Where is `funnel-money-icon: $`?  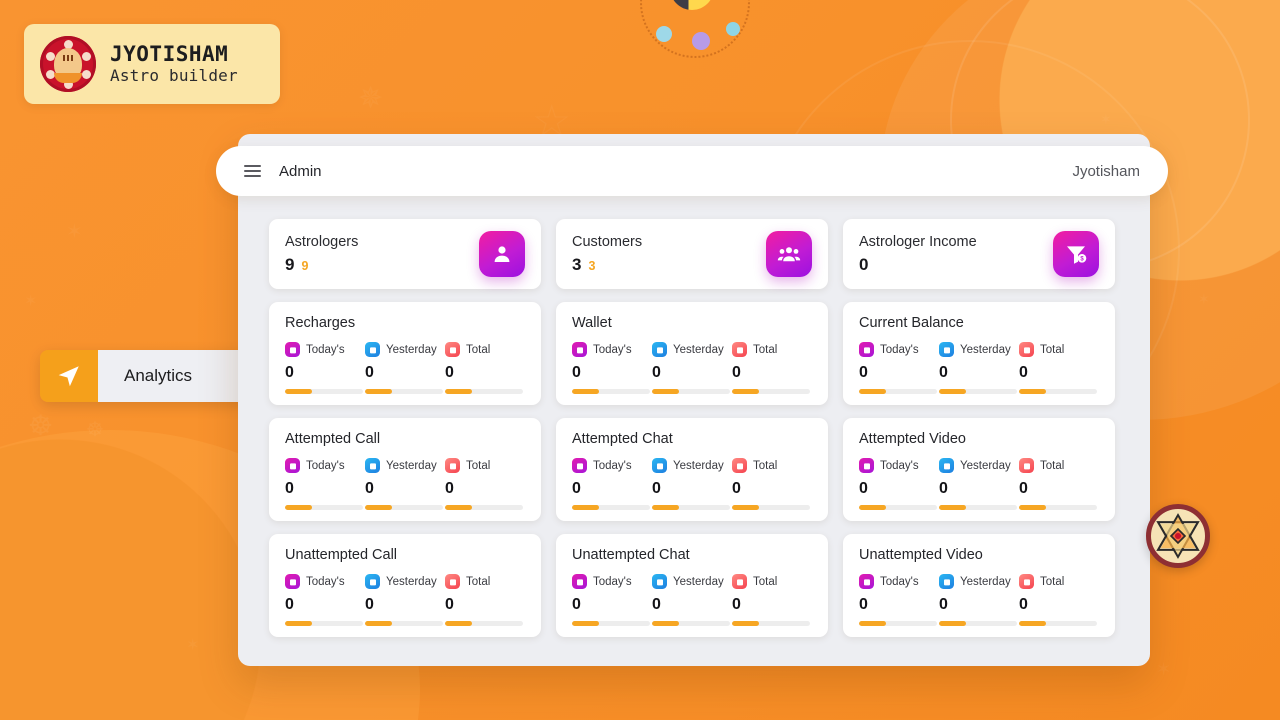
funnel-money-icon: $ is located at coordinates (1076, 254).